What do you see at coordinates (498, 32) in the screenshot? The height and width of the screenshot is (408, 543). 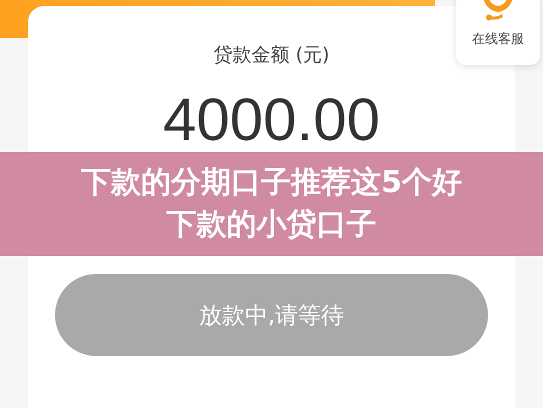 I see `customer-service-button: 在线客服` at bounding box center [498, 32].